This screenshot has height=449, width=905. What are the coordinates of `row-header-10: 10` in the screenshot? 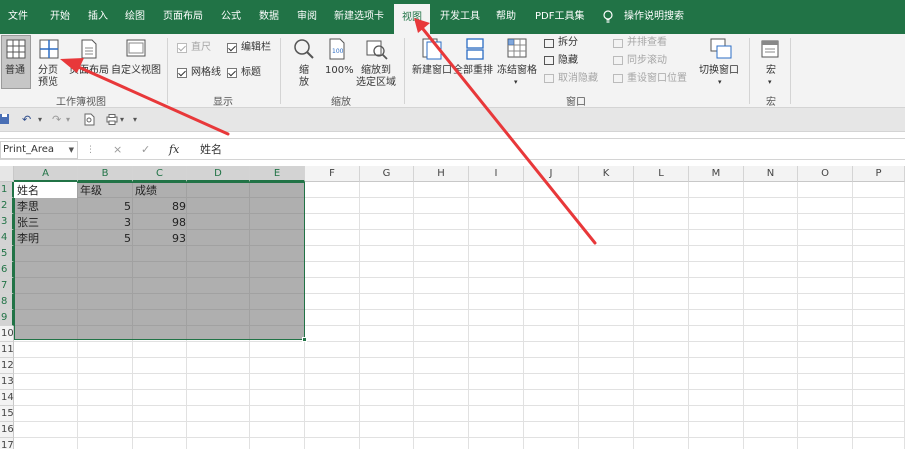 It's located at (7, 334).